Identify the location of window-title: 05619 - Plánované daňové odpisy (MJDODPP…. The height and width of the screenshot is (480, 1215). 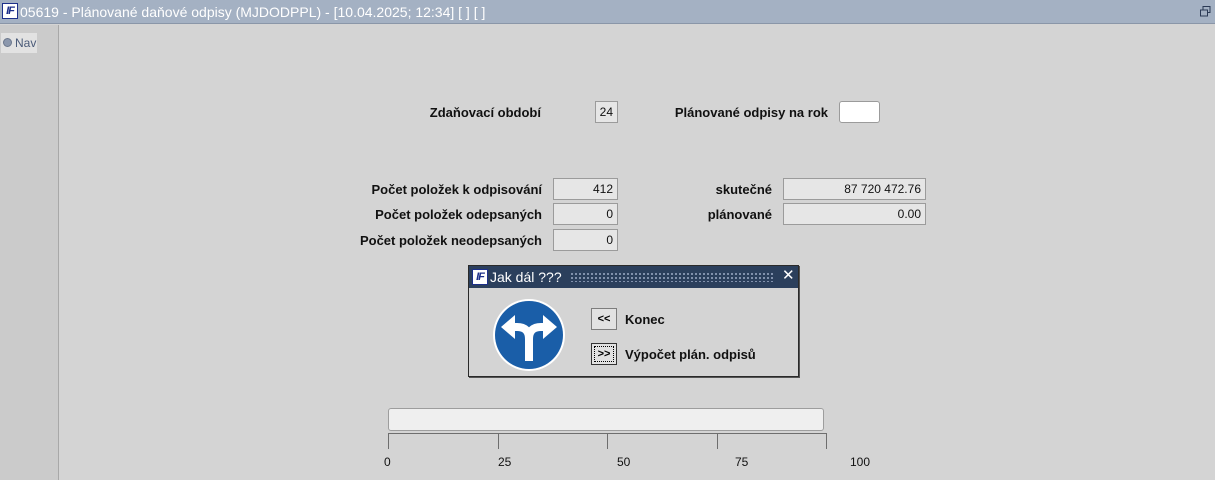
(253, 12).